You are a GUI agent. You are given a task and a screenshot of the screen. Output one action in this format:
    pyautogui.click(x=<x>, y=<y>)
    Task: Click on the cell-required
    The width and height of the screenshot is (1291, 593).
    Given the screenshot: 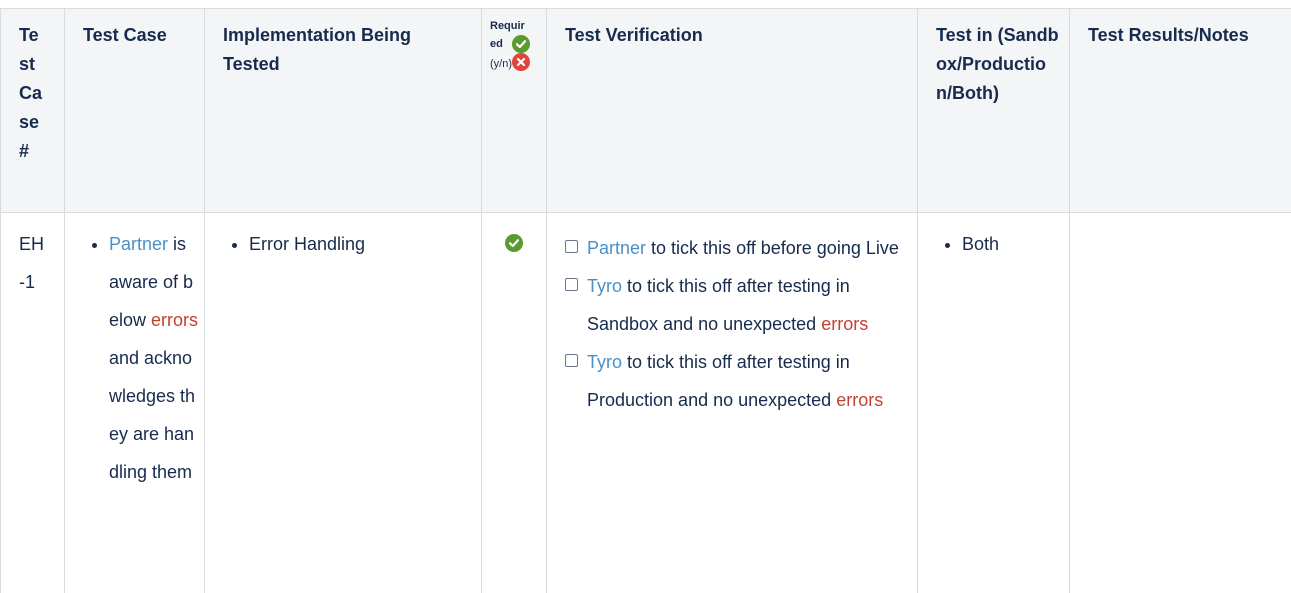 What is the action you would take?
    pyautogui.click(x=514, y=402)
    